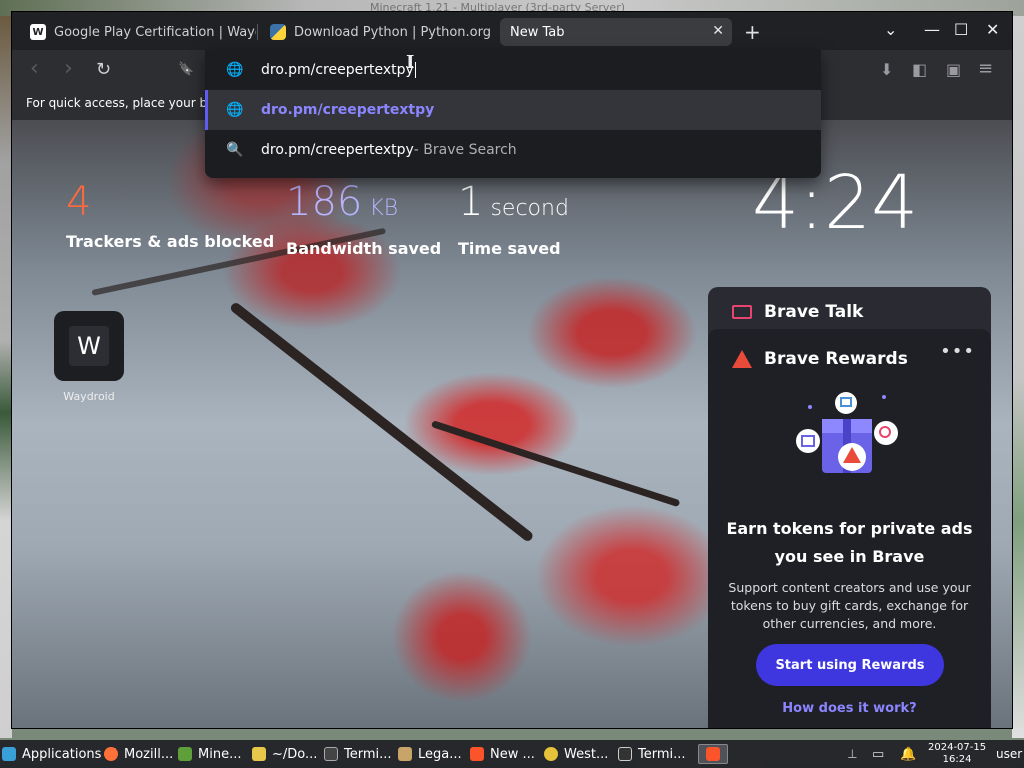  Describe the element at coordinates (170, 241) in the screenshot. I see `trackers-label: Trackers & ads blocked` at that location.